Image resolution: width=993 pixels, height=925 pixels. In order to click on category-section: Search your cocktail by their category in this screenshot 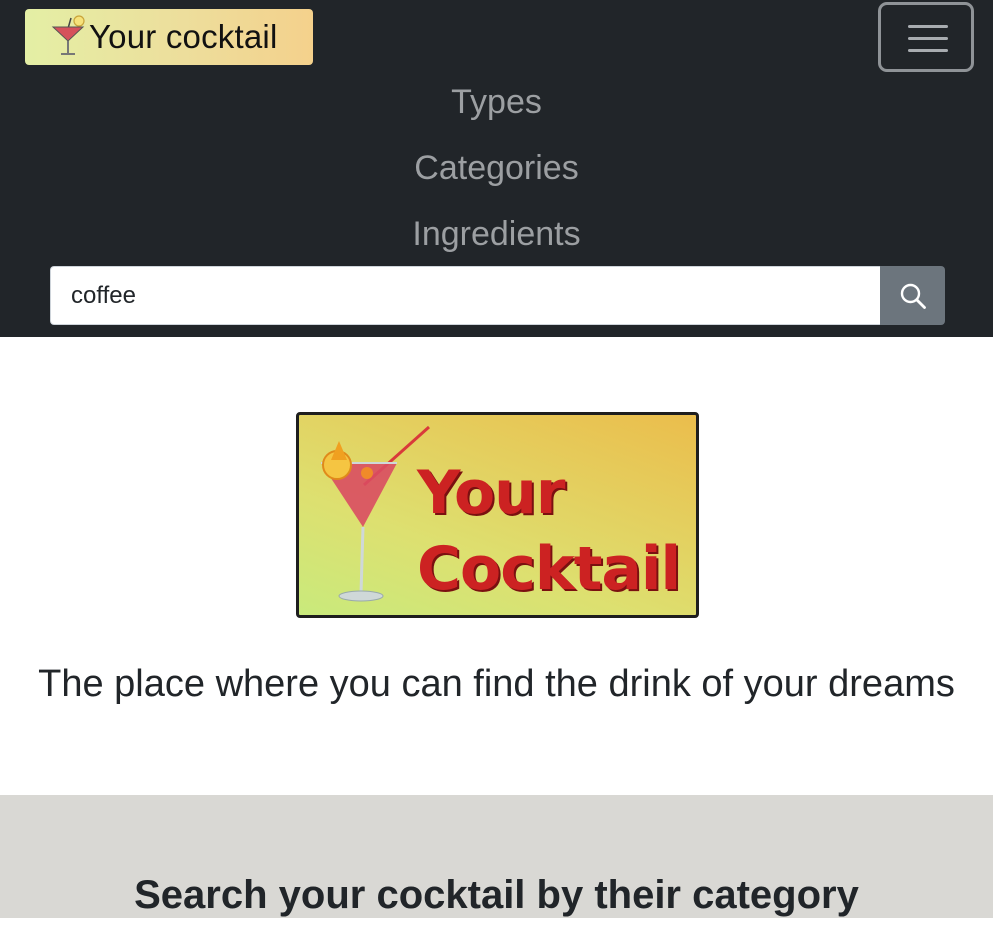, I will do `click(496, 856)`.